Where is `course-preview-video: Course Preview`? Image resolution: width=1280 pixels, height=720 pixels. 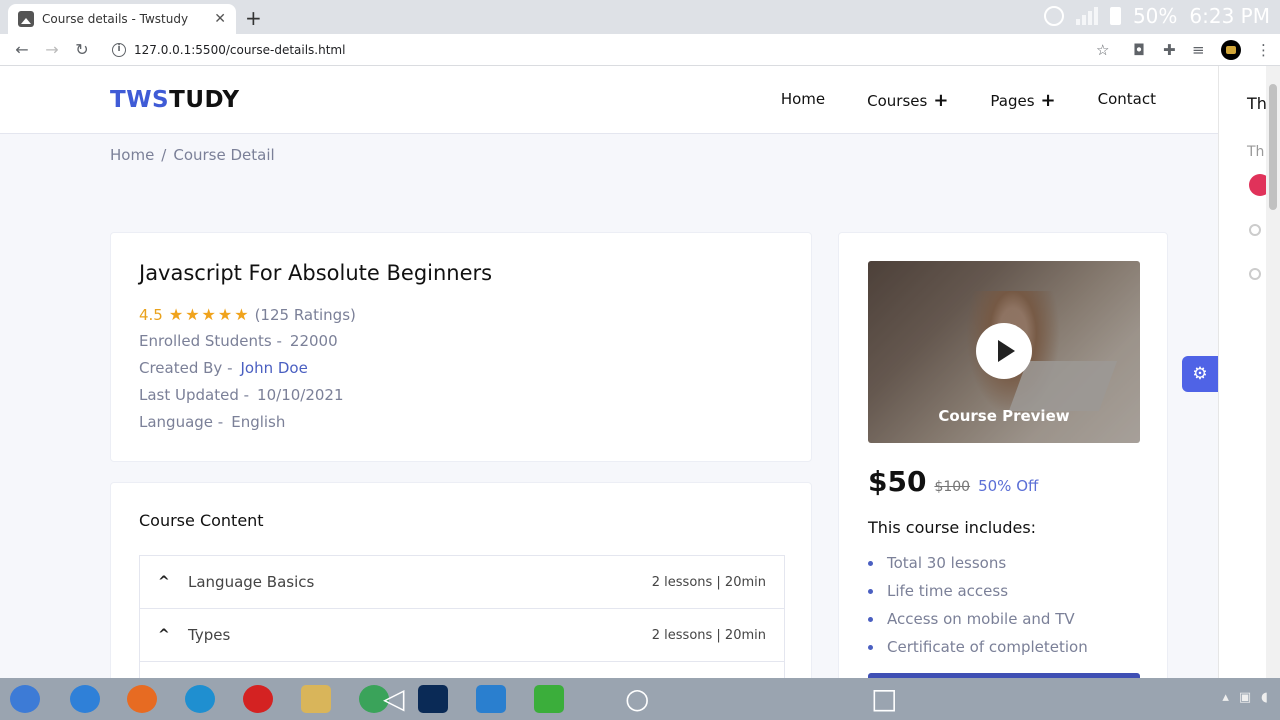 course-preview-video: Course Preview is located at coordinates (1004, 352).